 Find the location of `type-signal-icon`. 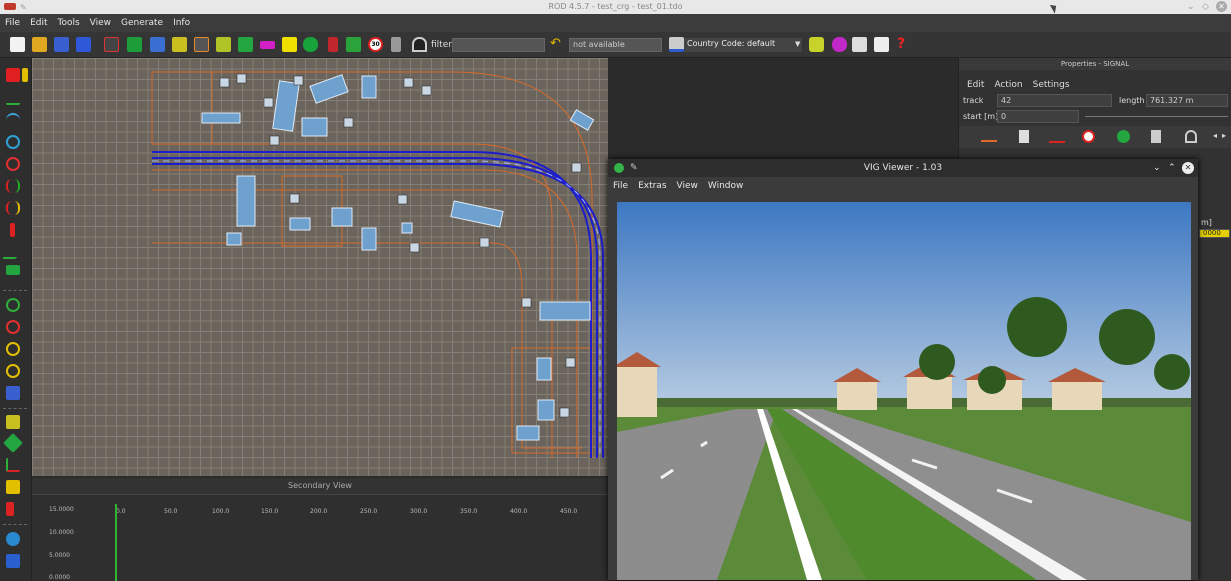

type-signal-icon is located at coordinates (1057, 136).